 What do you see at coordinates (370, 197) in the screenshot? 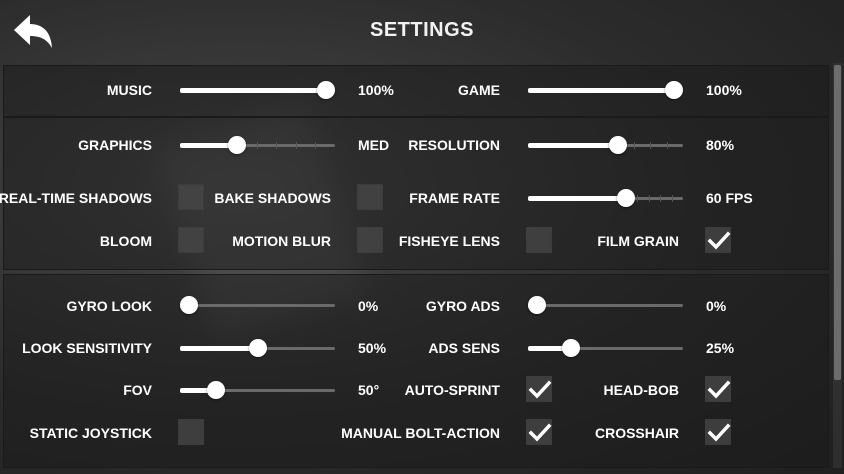
I see `bake-shadows-checkbox` at bounding box center [370, 197].